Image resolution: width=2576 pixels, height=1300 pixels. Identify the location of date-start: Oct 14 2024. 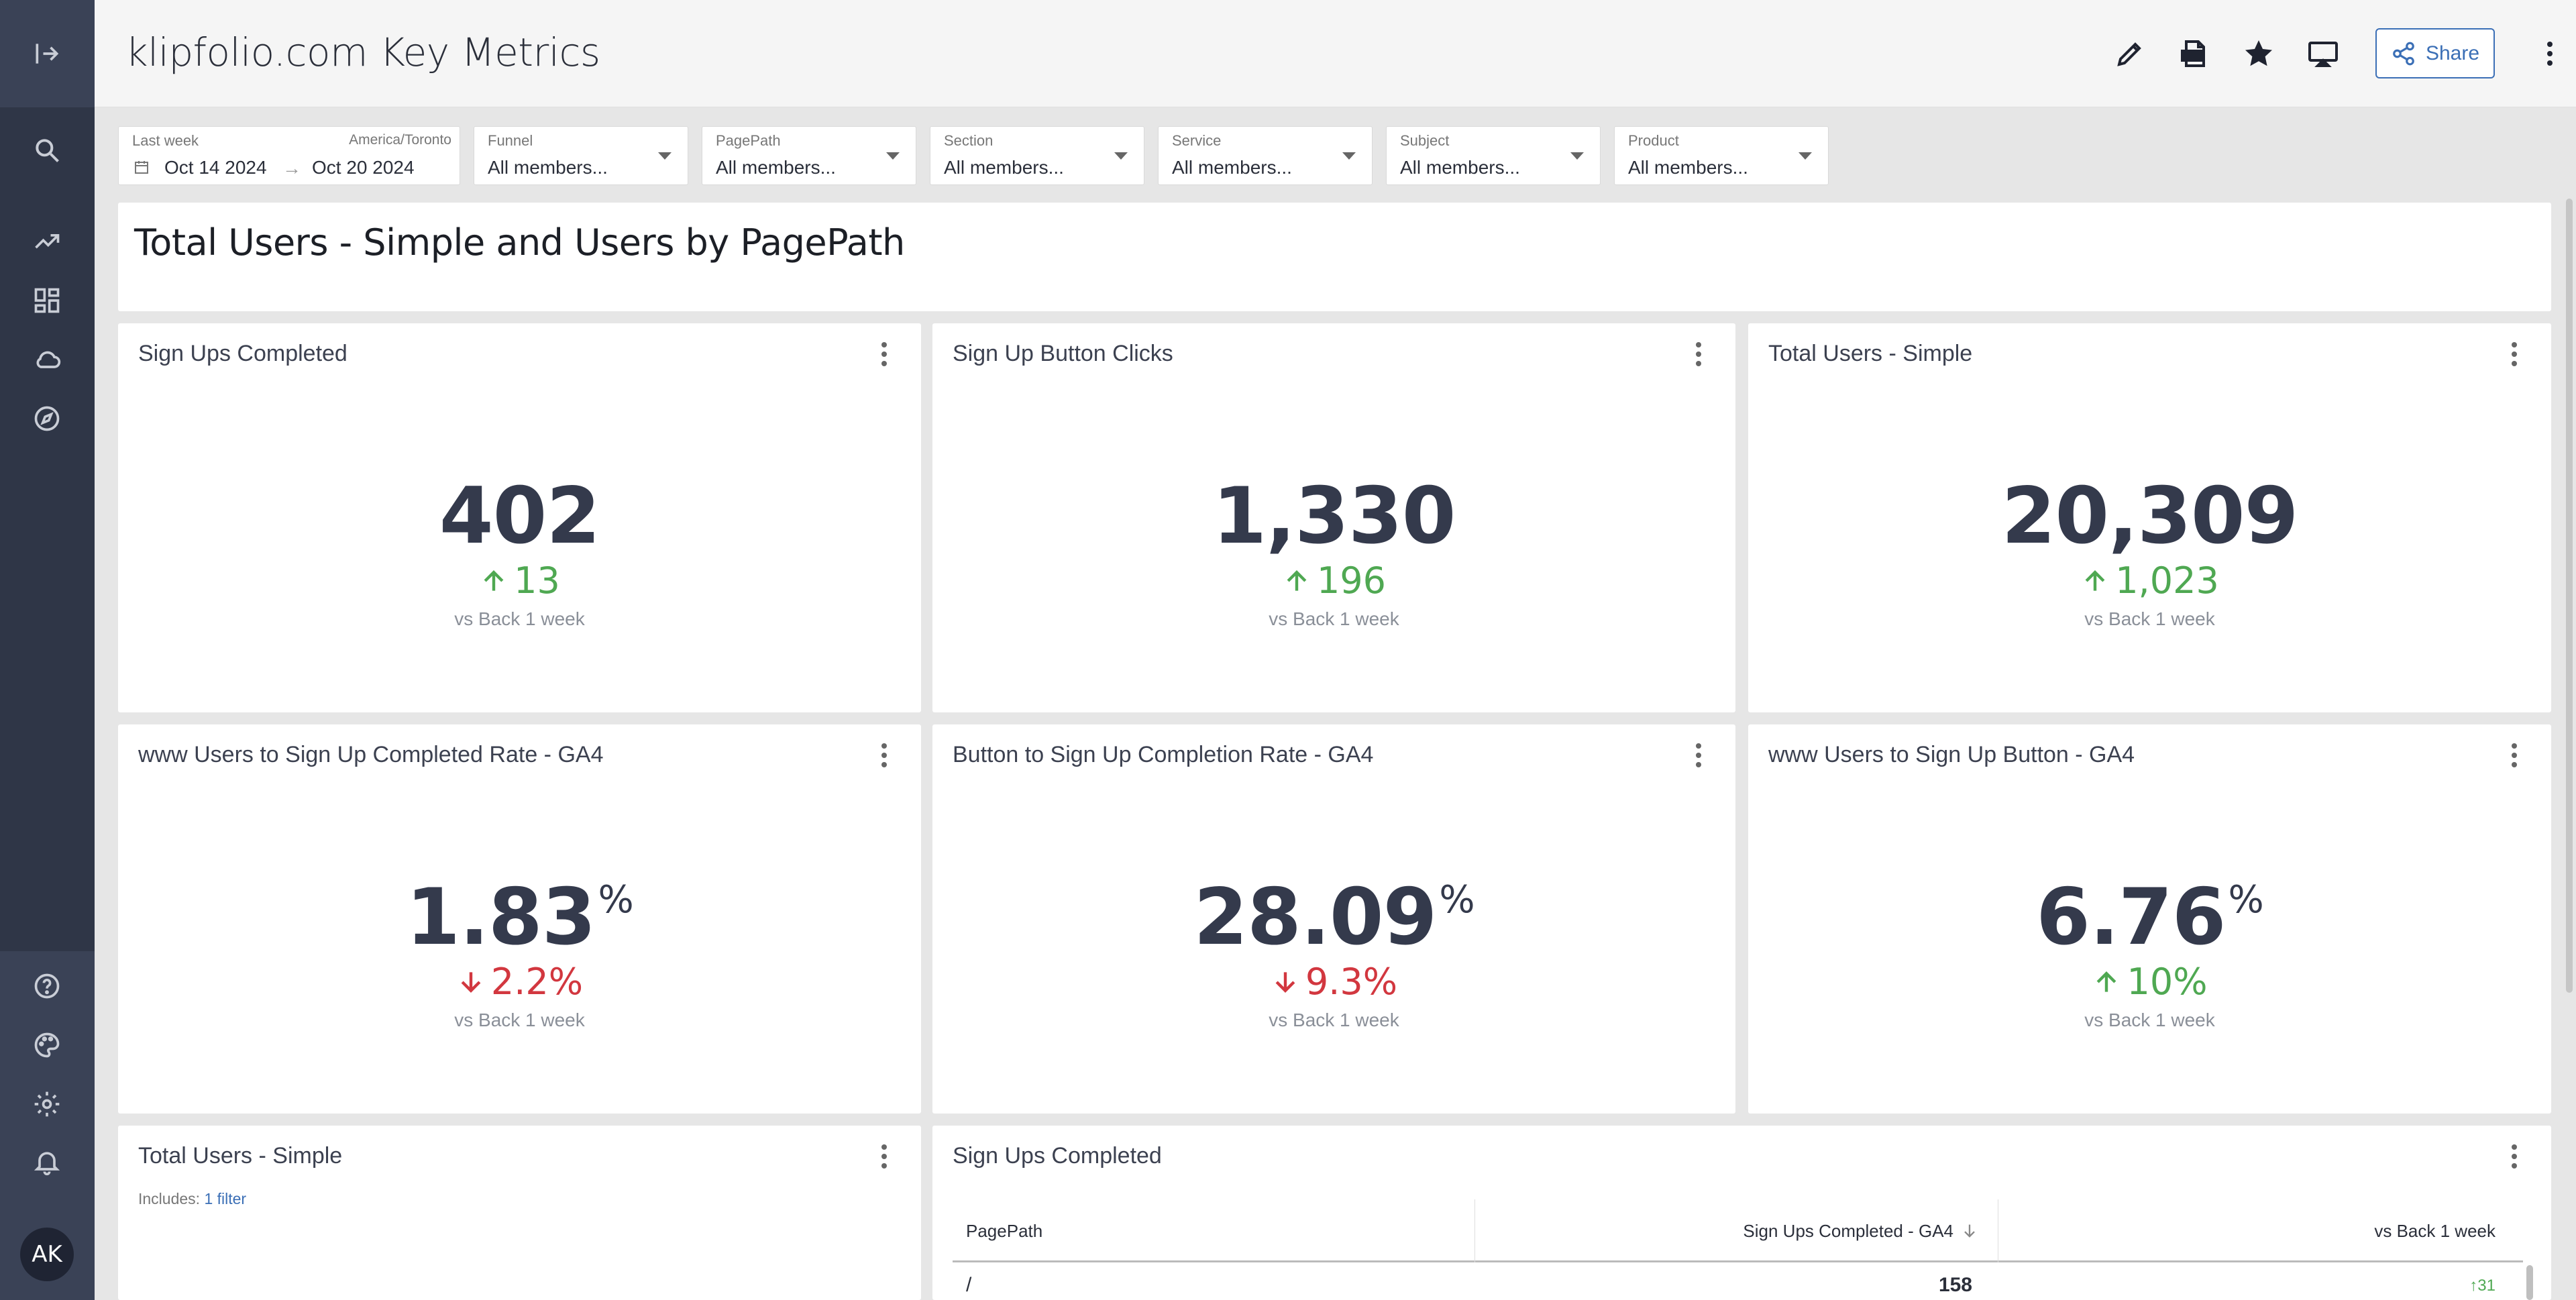
(215, 168).